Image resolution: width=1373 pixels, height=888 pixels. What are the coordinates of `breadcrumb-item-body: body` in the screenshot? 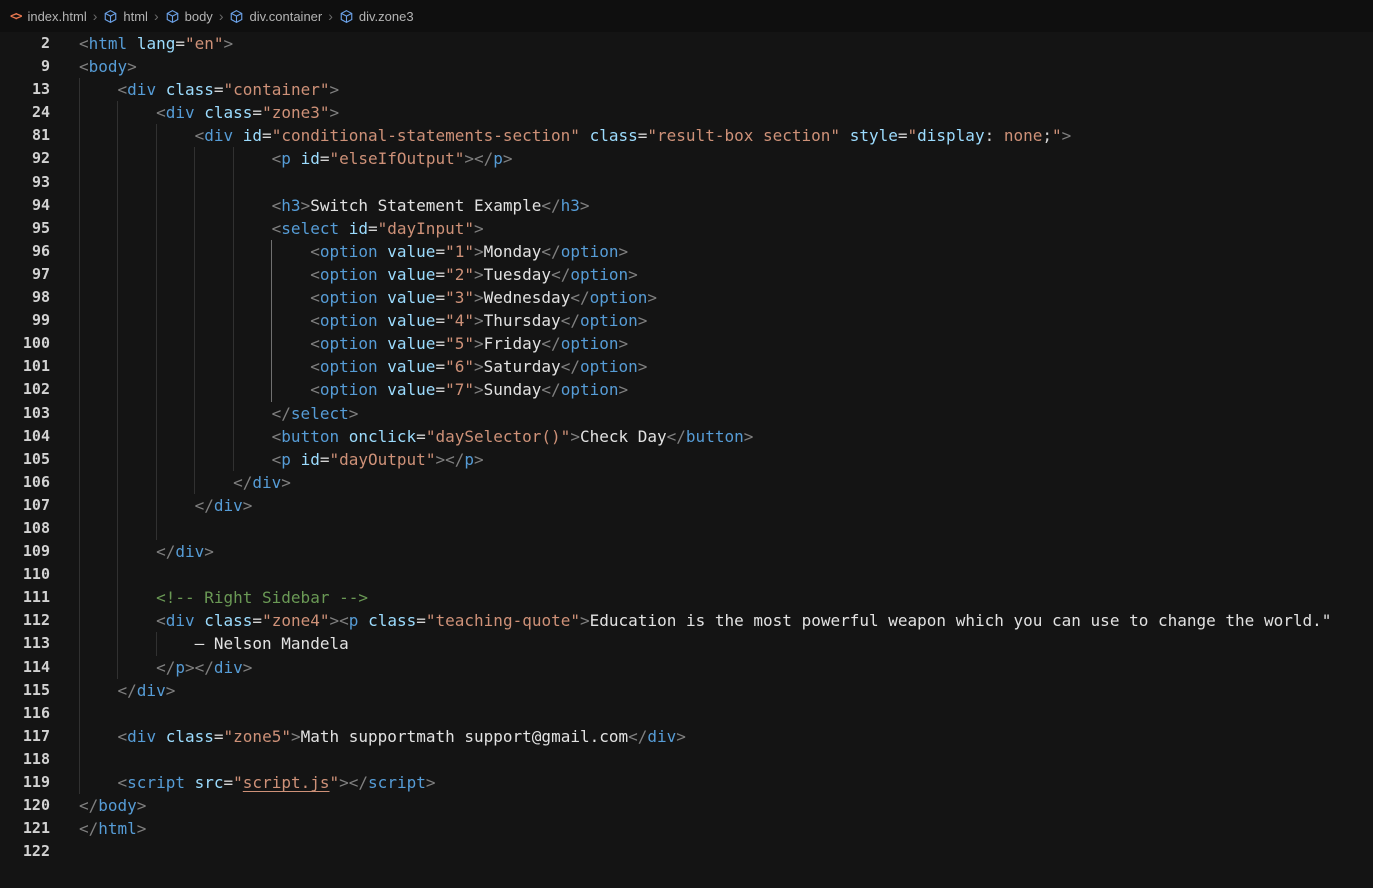 It's located at (189, 16).